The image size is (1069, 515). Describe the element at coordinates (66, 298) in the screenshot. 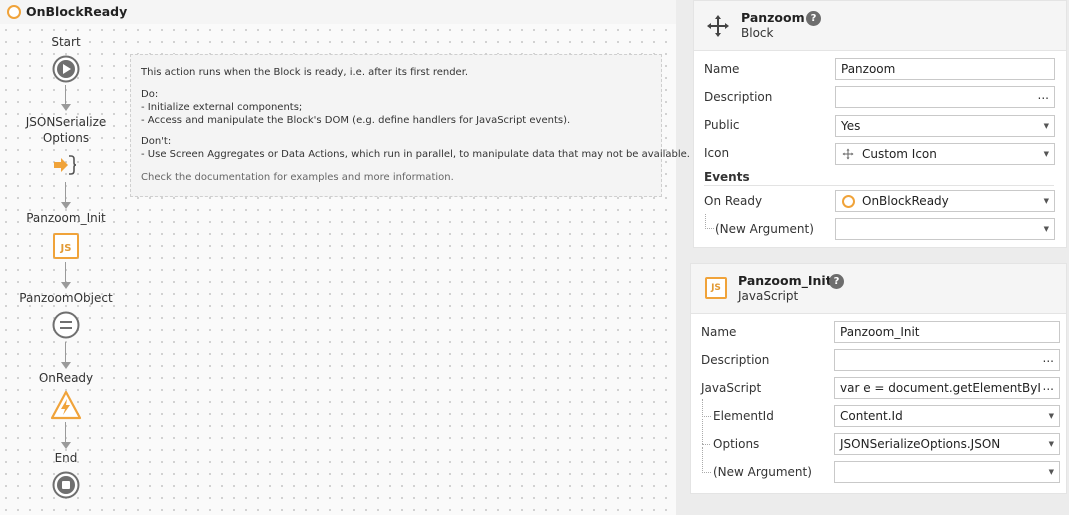

I see `node-label-panzoom-object: PanzoomObject` at that location.